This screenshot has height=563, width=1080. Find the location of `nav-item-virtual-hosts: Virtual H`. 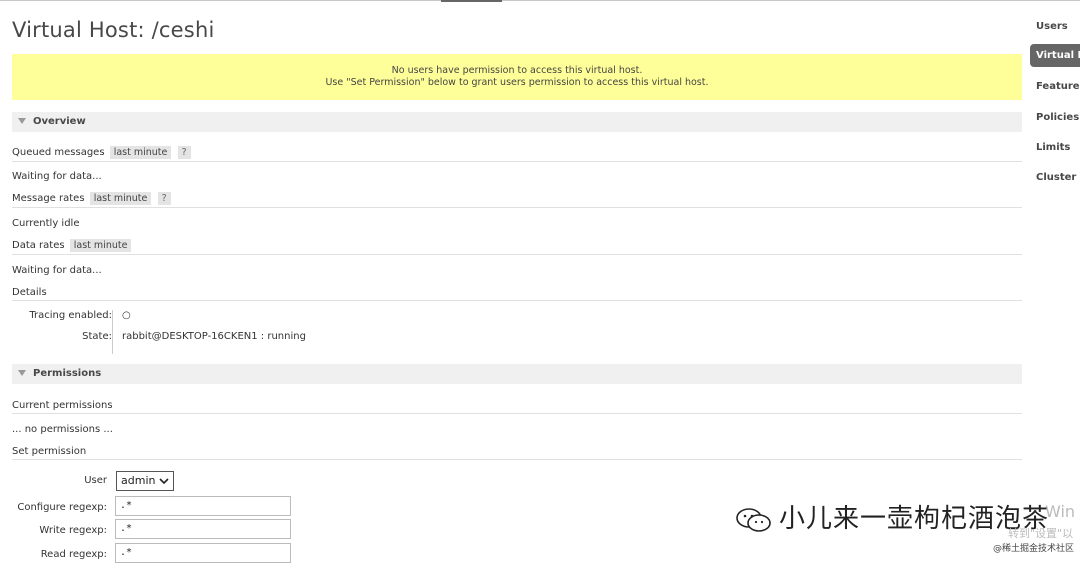

nav-item-virtual-hosts: Virtual H is located at coordinates (1055, 55).